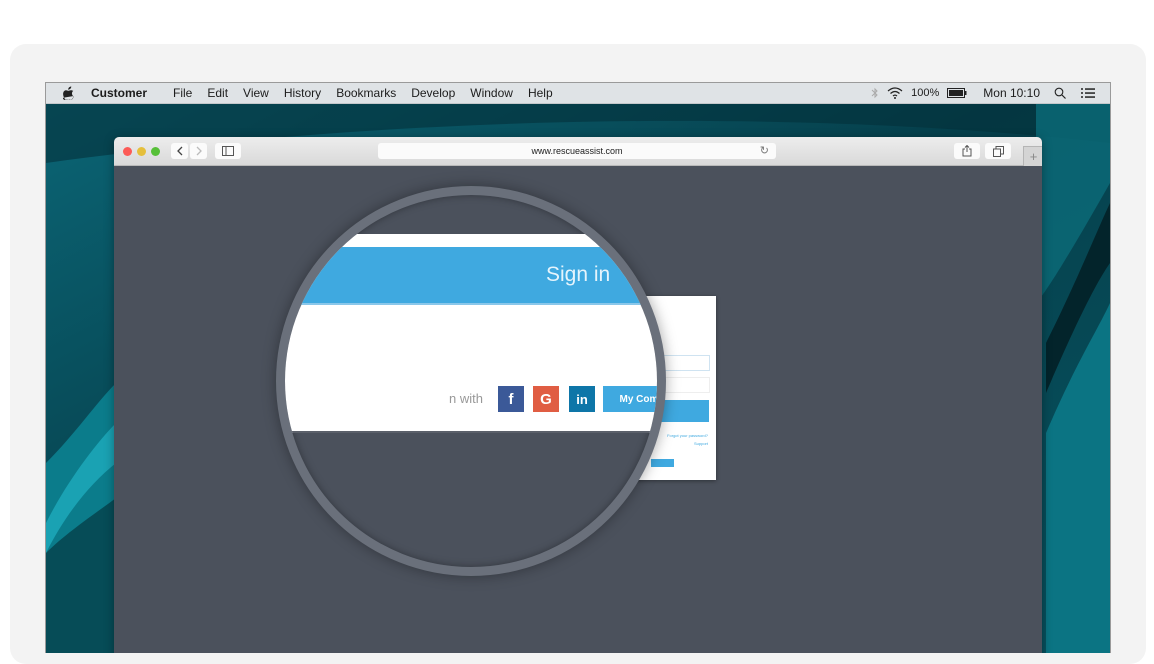 The image size is (1154, 664). What do you see at coordinates (70, 93) in the screenshot?
I see `apple-icon` at bounding box center [70, 93].